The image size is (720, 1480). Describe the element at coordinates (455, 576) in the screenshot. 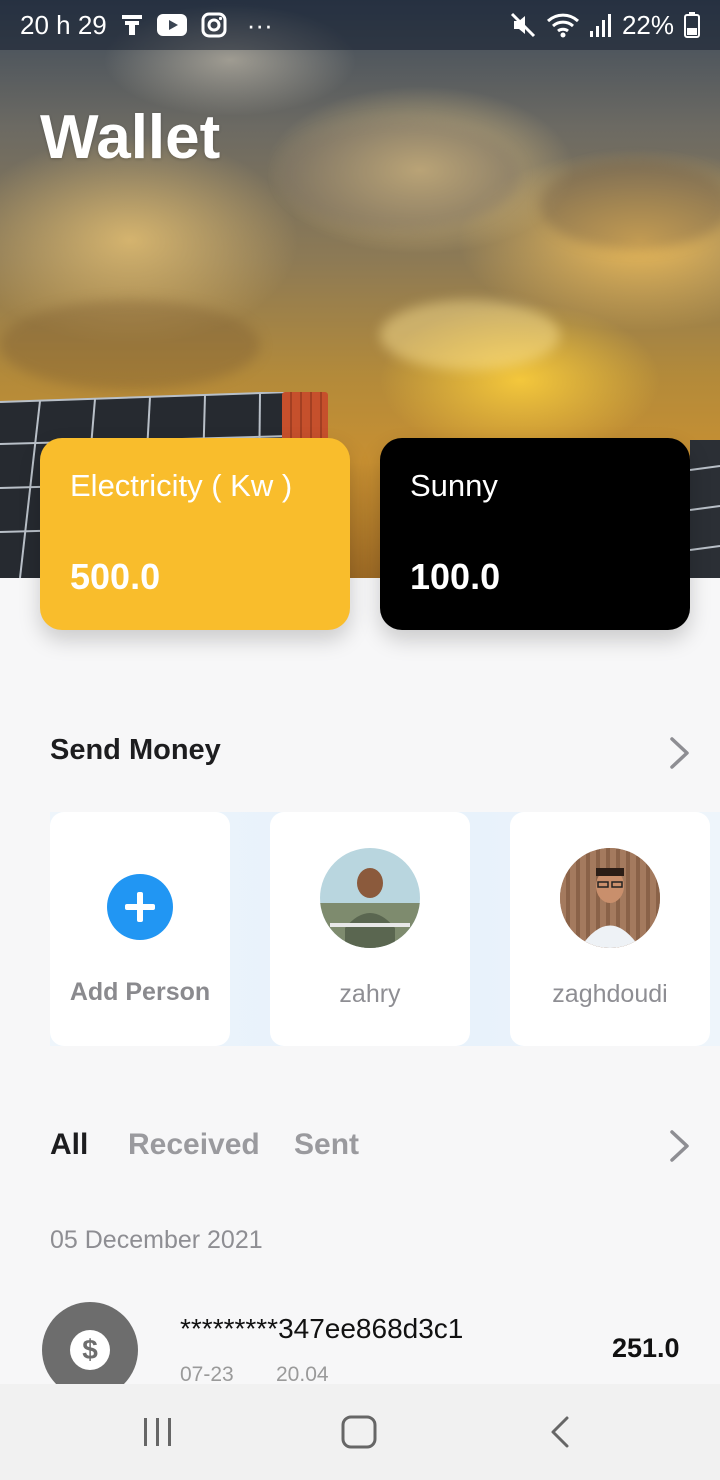

I see `sunny-card-value: 100.0` at that location.